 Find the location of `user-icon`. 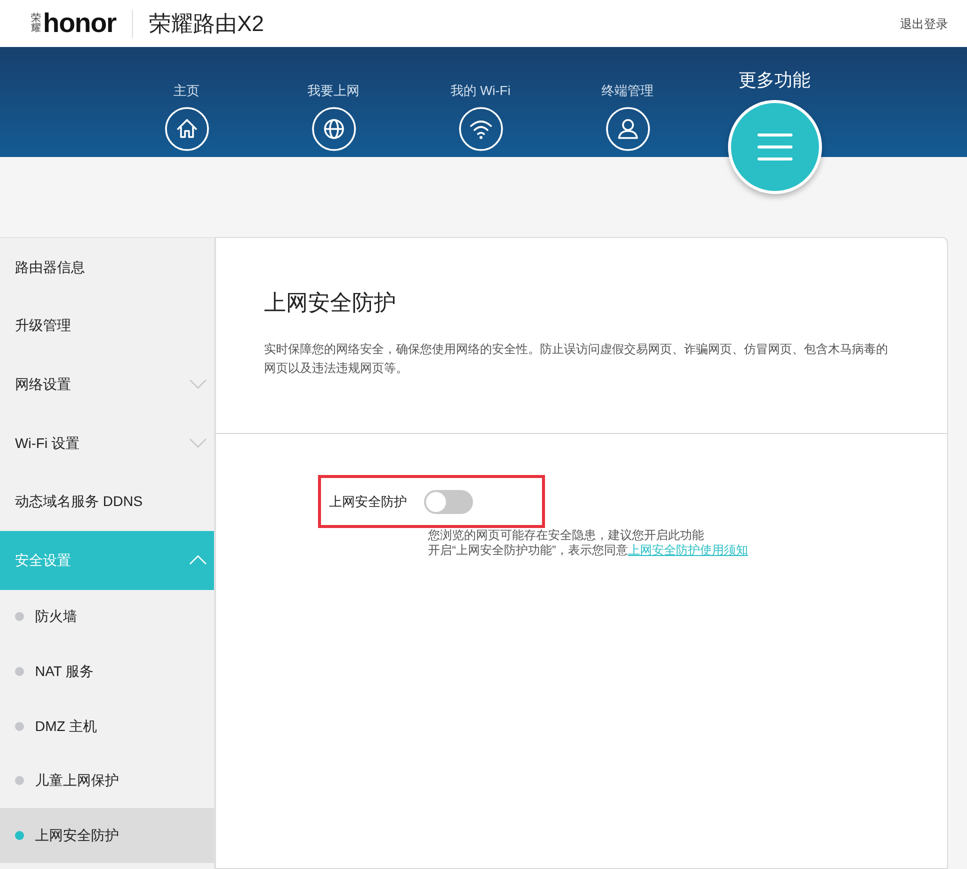

user-icon is located at coordinates (628, 128).